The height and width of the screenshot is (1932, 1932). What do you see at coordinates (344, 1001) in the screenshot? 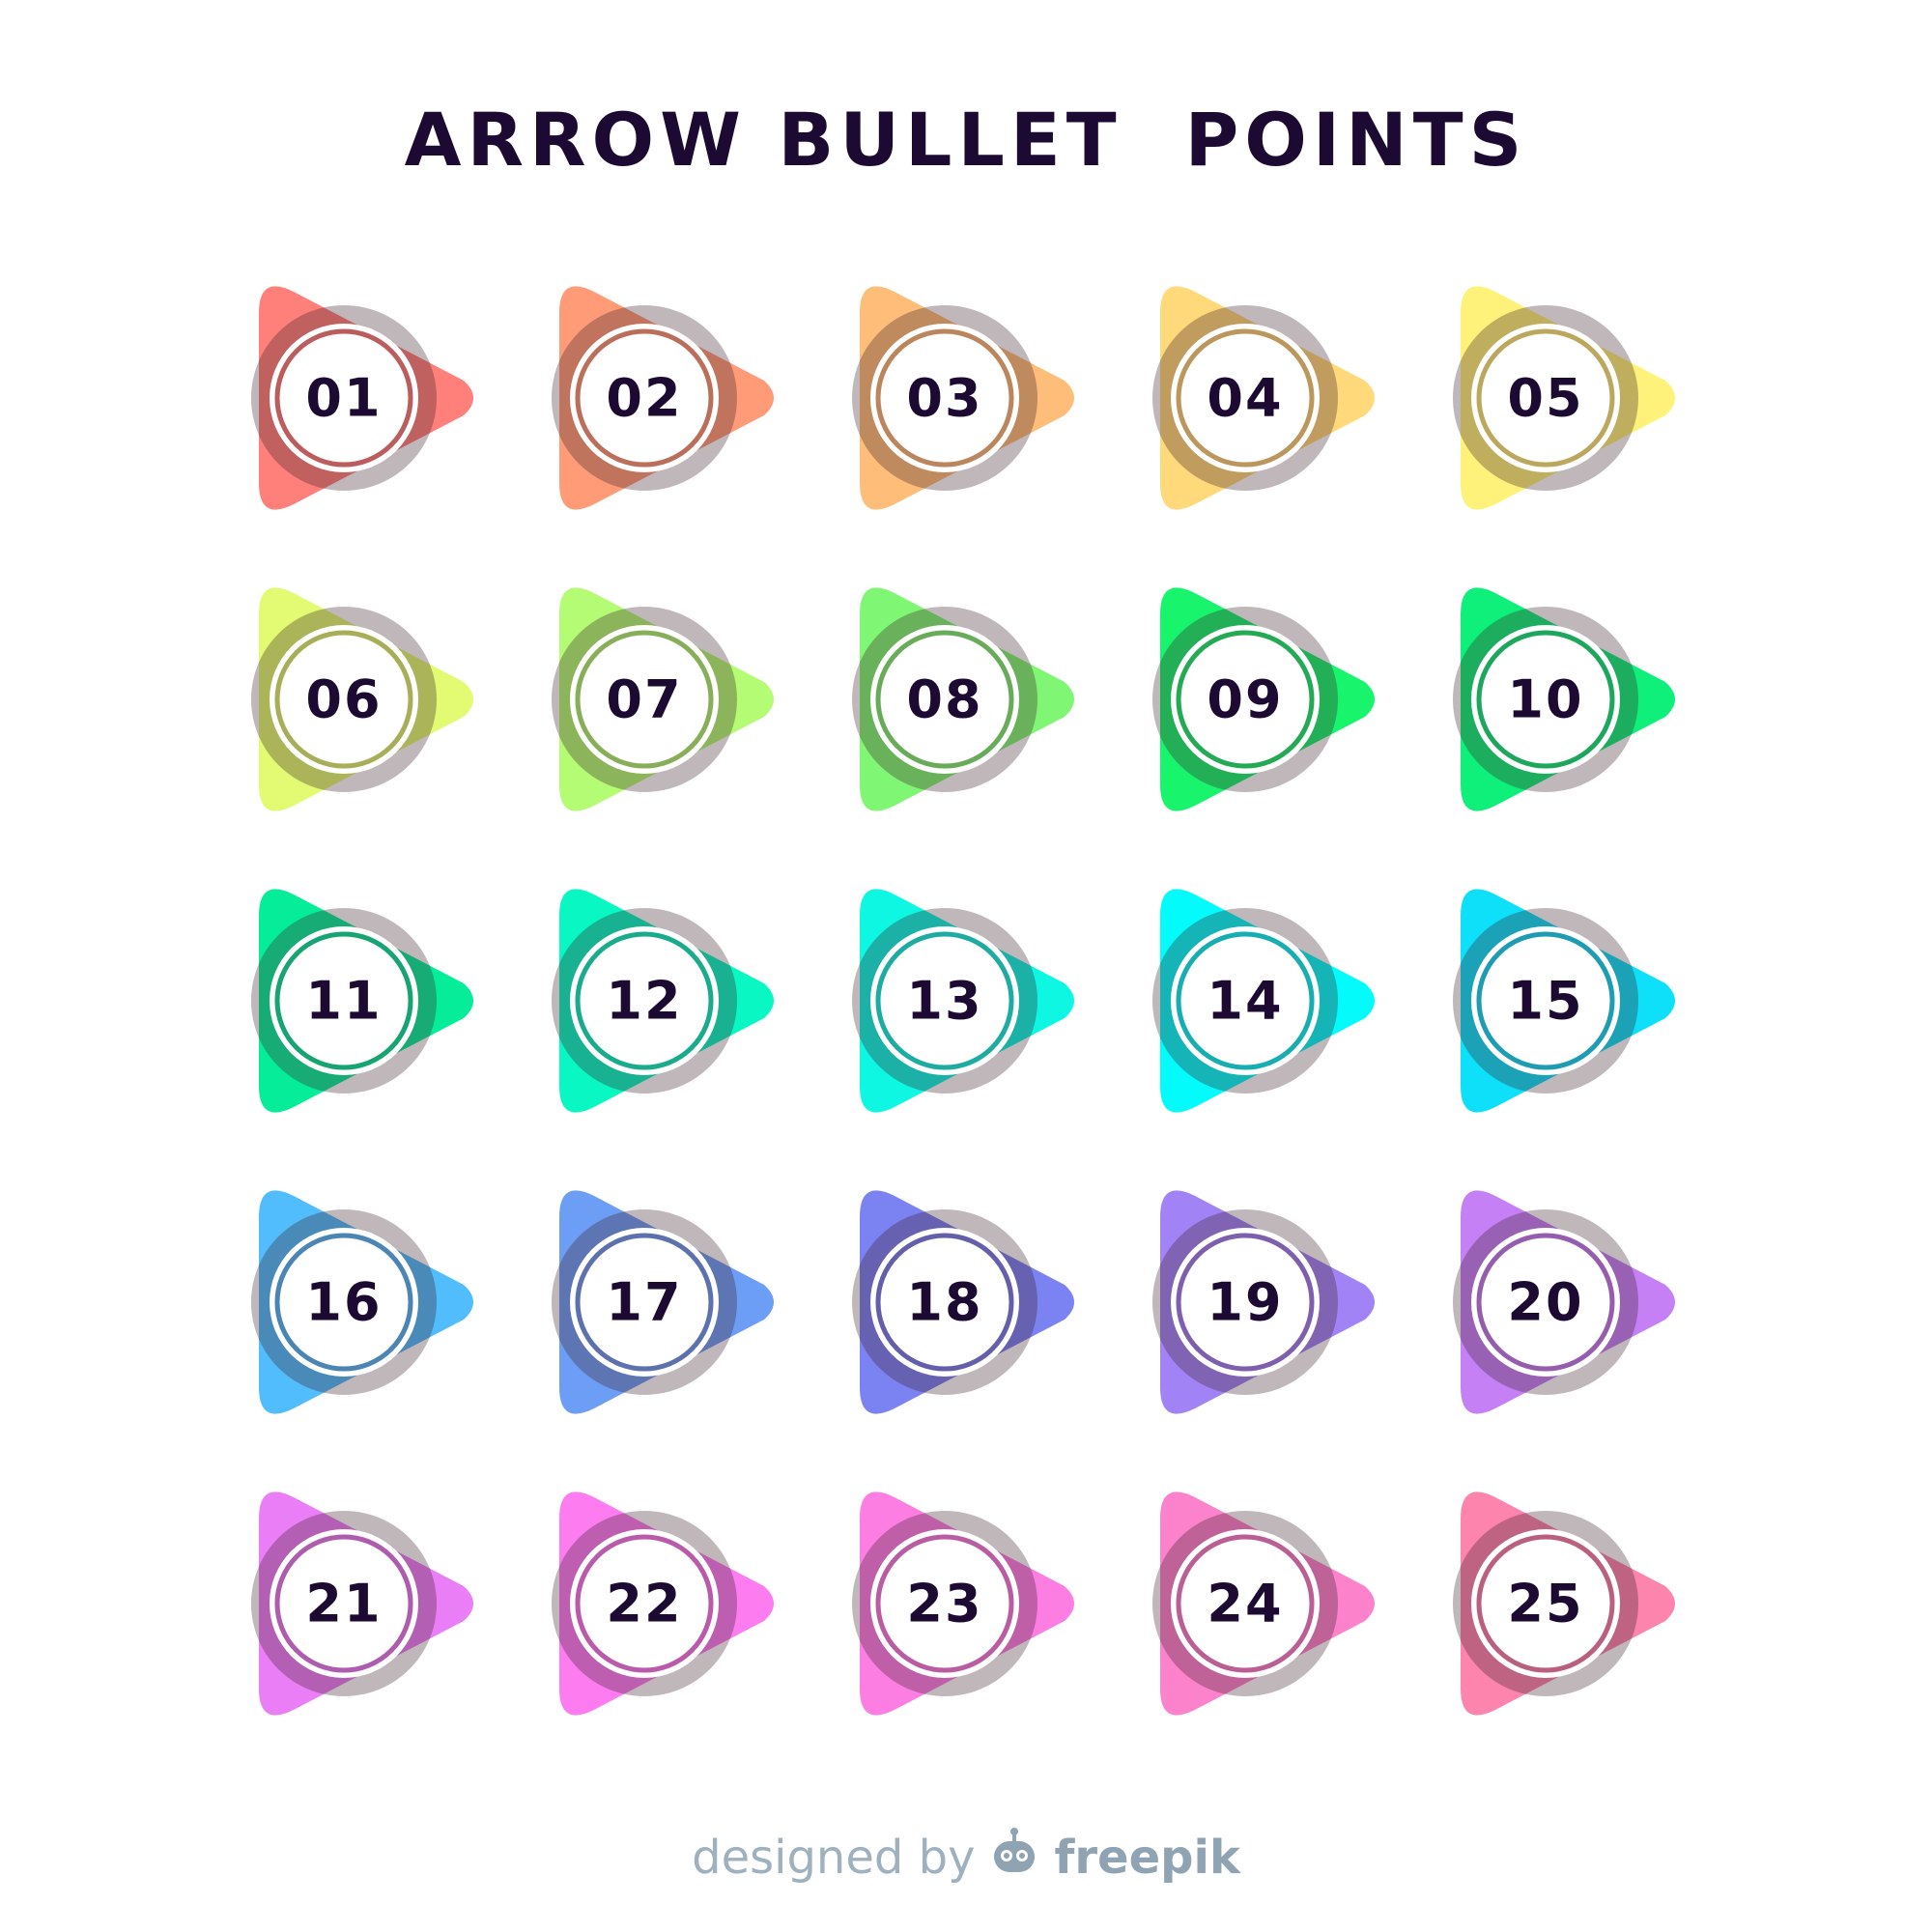
I see `bullet-number: 11` at bounding box center [344, 1001].